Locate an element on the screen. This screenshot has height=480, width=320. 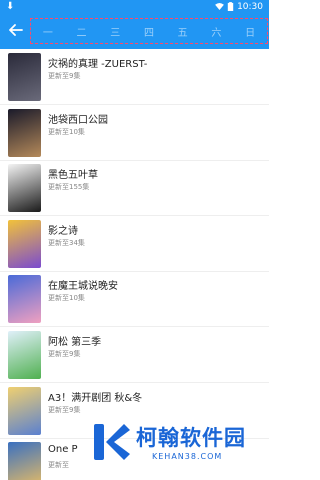
tab-day: 一 is located at coordinates (48, 31).